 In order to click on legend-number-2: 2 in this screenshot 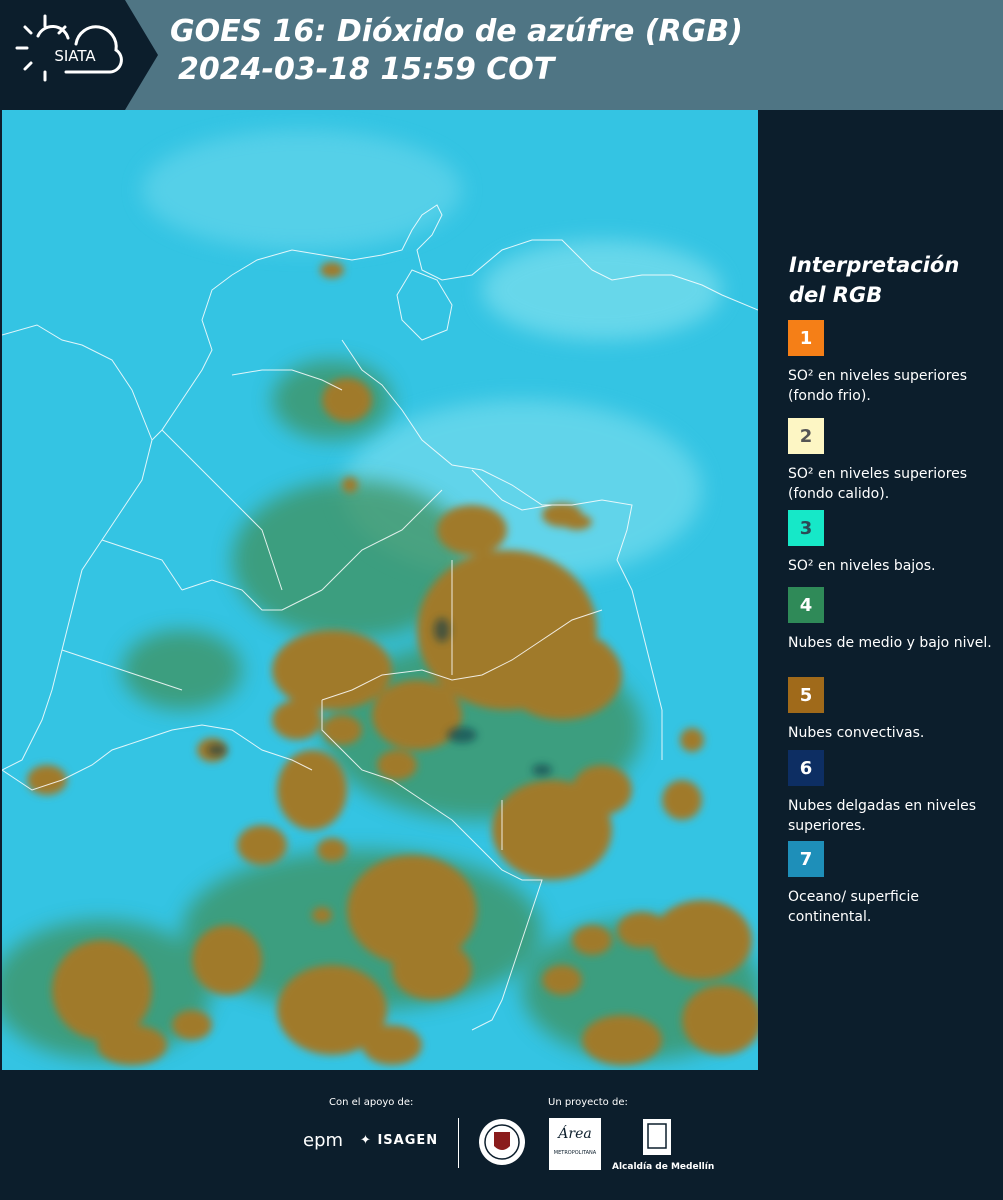, I will do `click(806, 436)`.